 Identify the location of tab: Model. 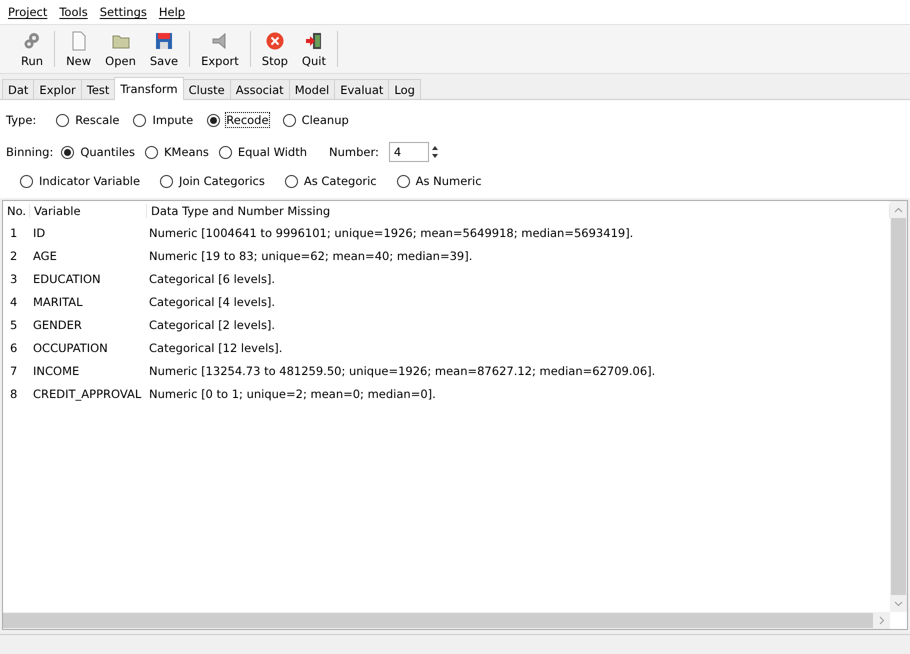
(312, 89).